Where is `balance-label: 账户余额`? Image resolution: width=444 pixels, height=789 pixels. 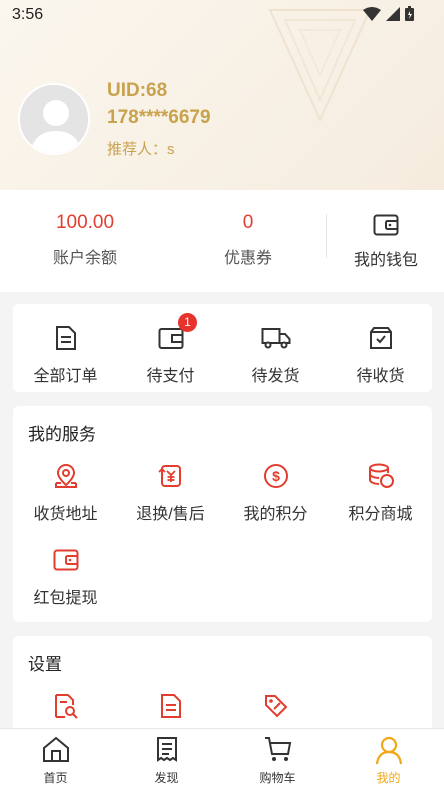
balance-label: 账户余额 is located at coordinates (84, 258).